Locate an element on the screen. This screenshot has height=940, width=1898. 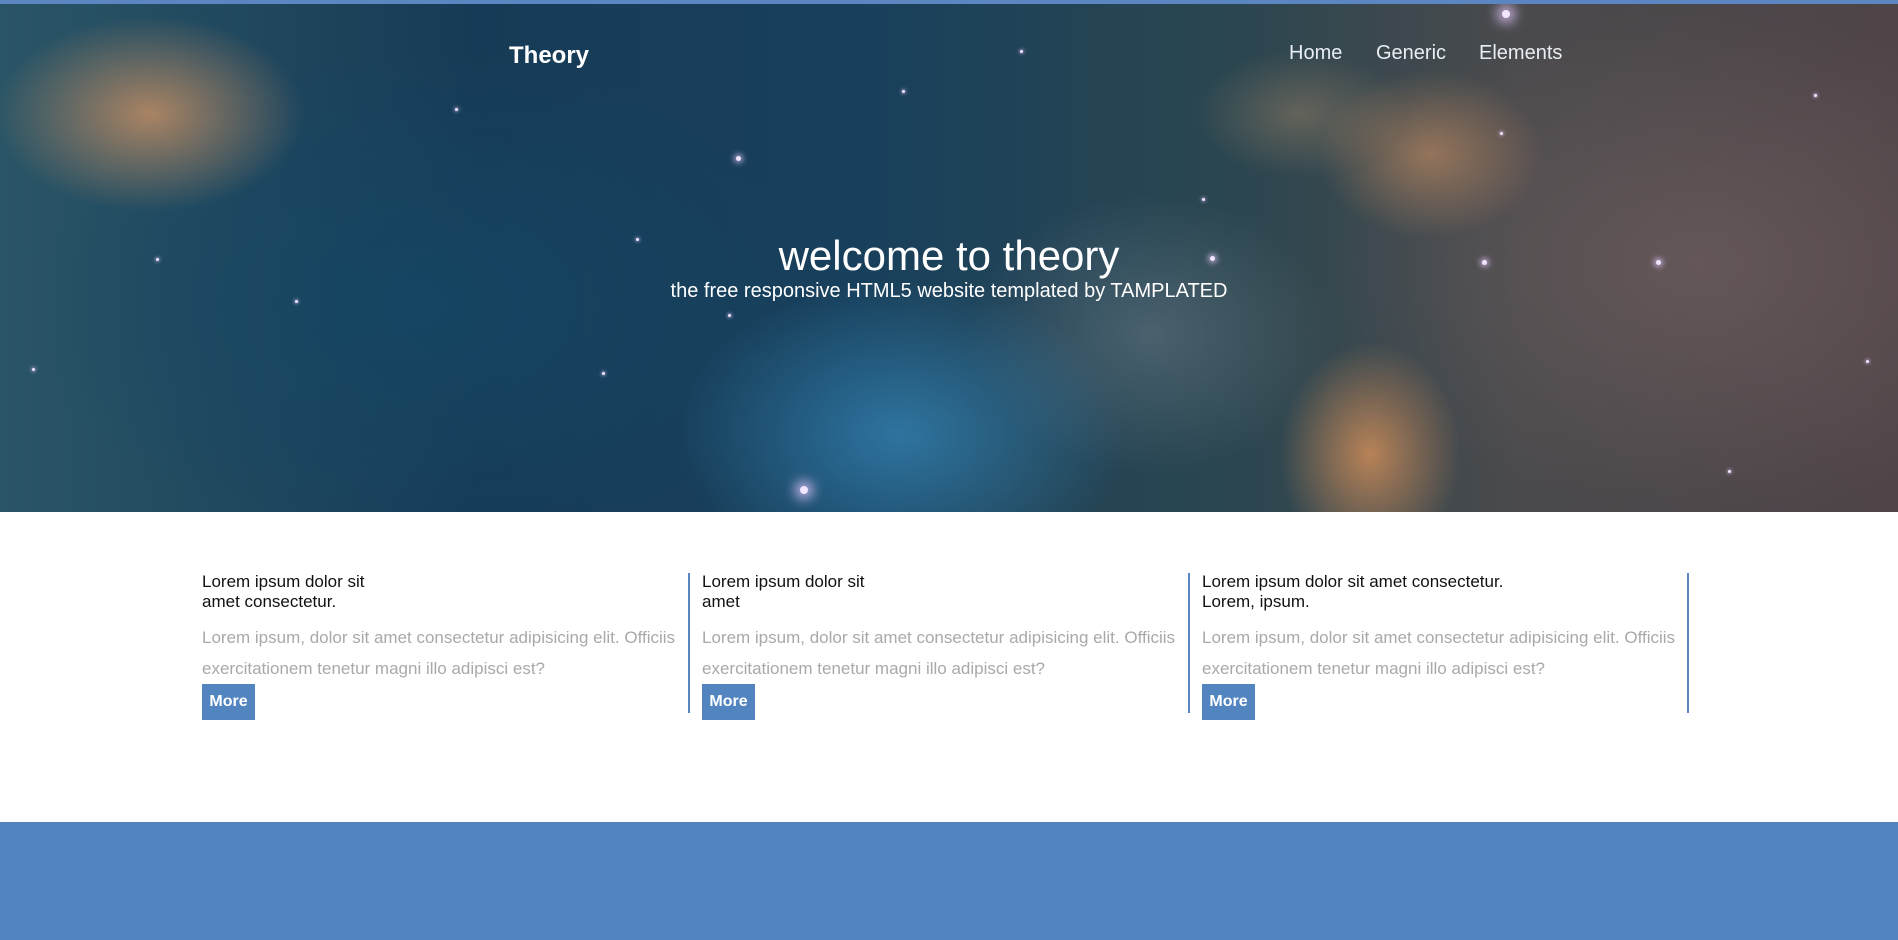
hero-title: welcome to theory is located at coordinates (949, 255).